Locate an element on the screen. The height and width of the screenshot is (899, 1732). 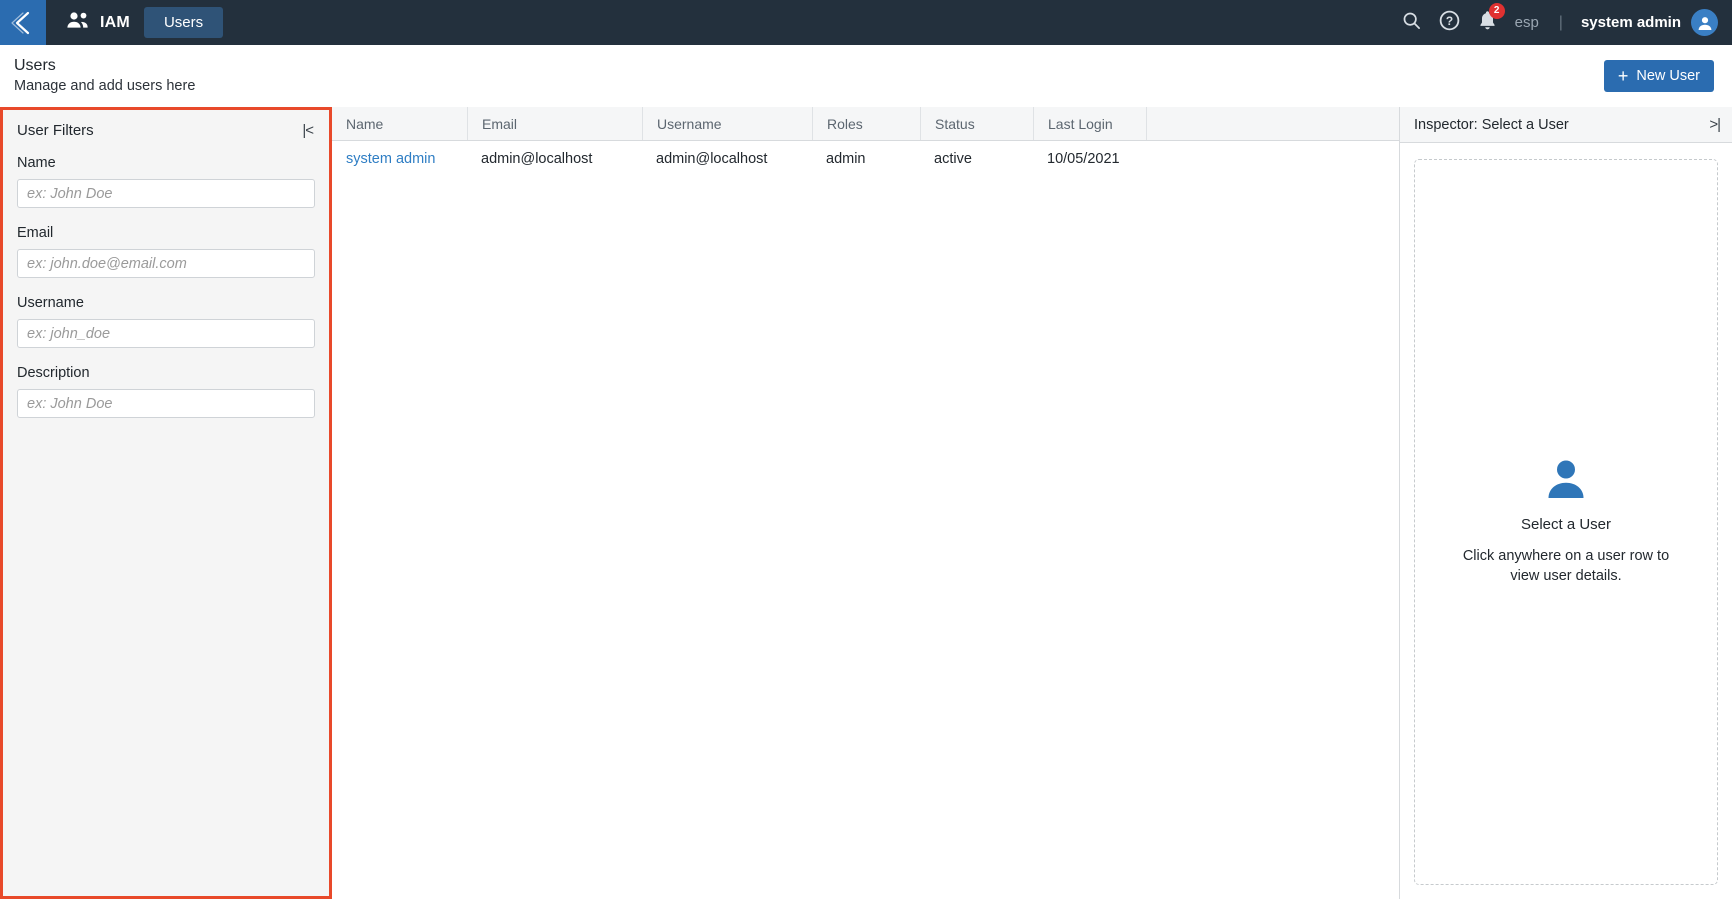
plus-icon: + is located at coordinates (1623, 76).